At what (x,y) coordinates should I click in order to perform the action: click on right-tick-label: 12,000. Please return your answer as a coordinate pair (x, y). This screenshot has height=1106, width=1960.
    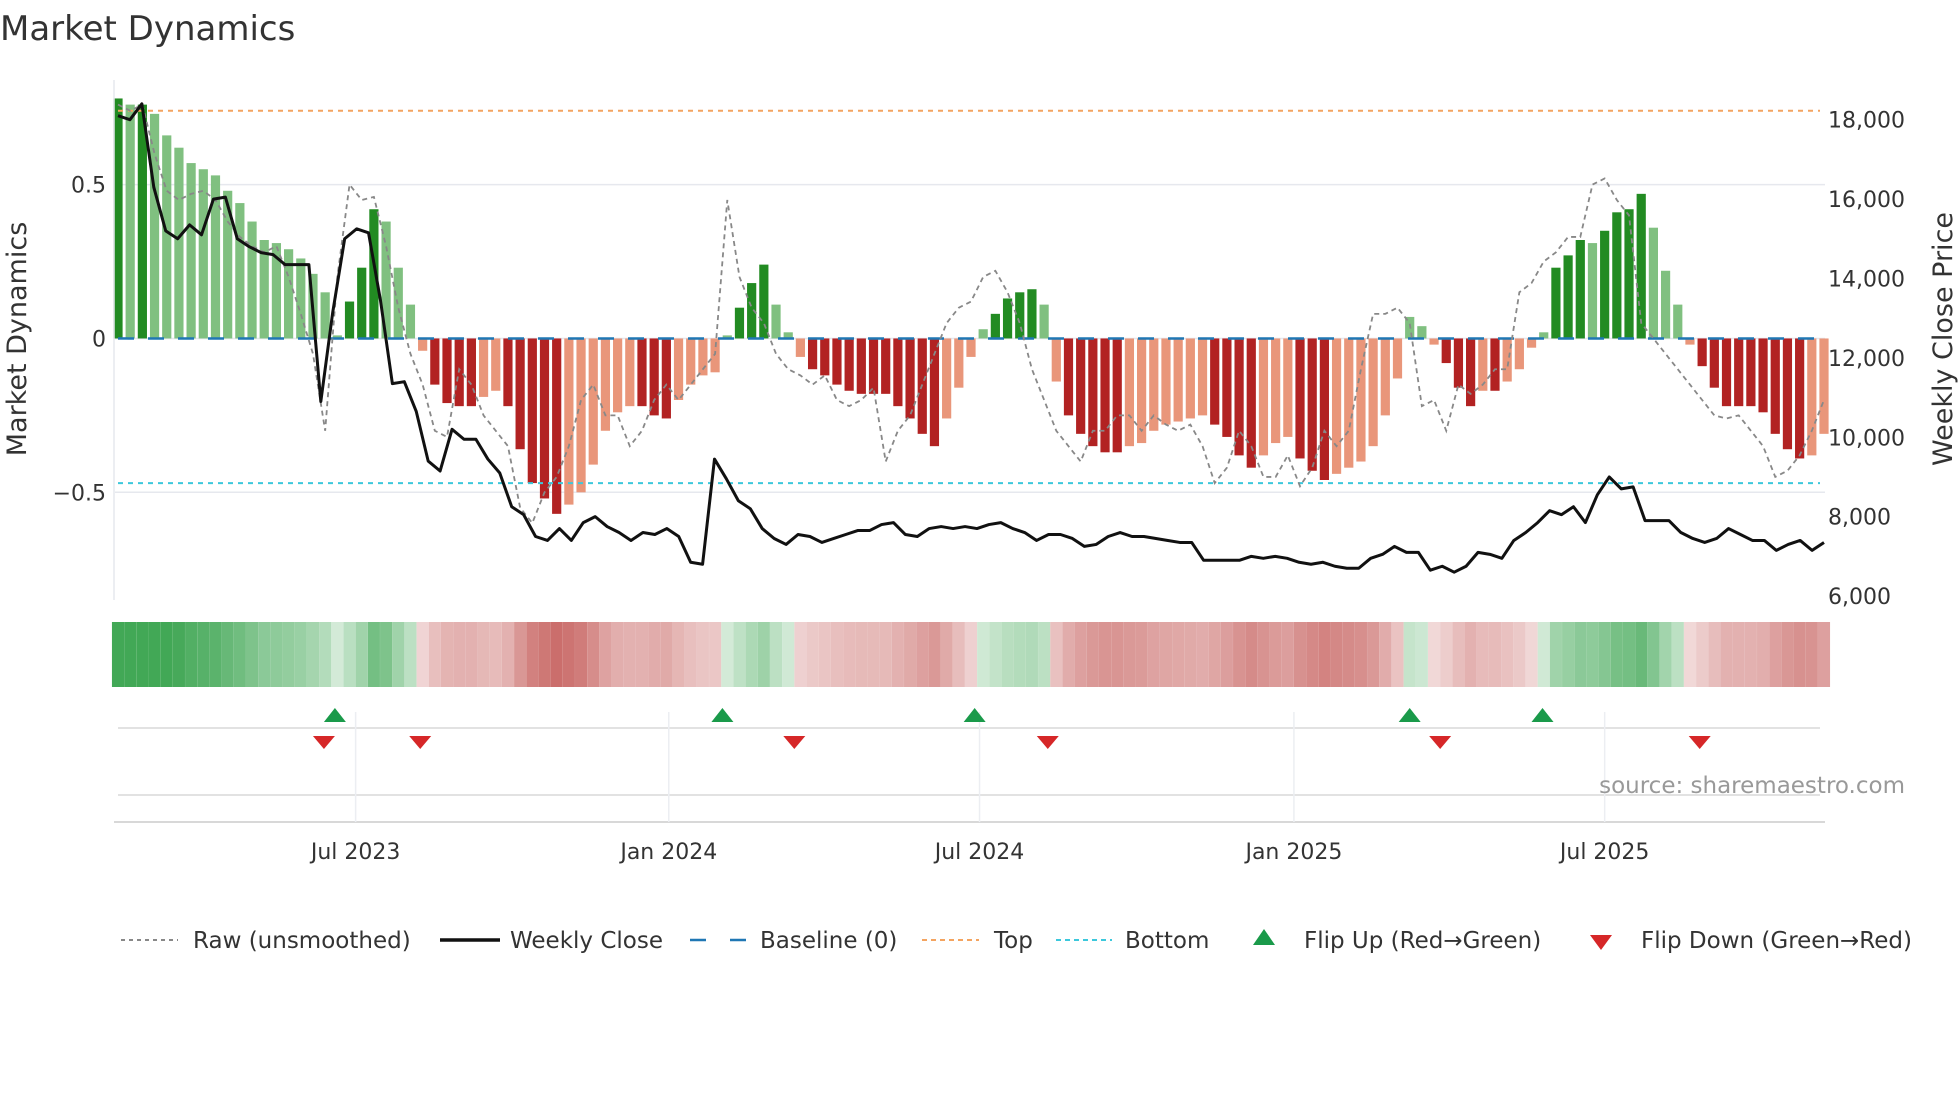
    Looking at the image, I should click on (1866, 359).